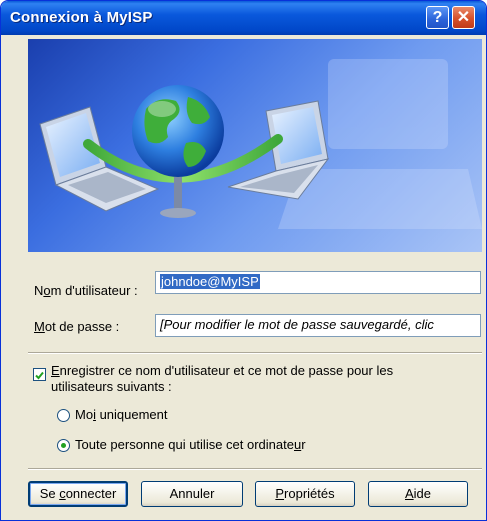 The image size is (487, 521). Describe the element at coordinates (78, 494) in the screenshot. I see `connect-button: Se connecter` at that location.